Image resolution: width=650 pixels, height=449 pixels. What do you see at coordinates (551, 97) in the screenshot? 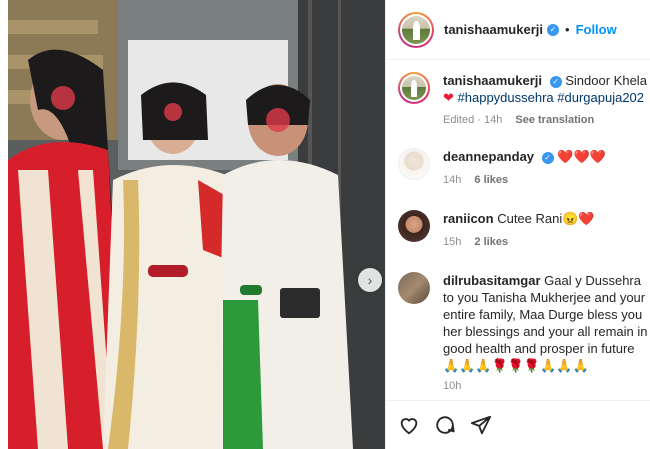
I see `caption-hashtags: #happydussehra #durgapuja202` at bounding box center [551, 97].